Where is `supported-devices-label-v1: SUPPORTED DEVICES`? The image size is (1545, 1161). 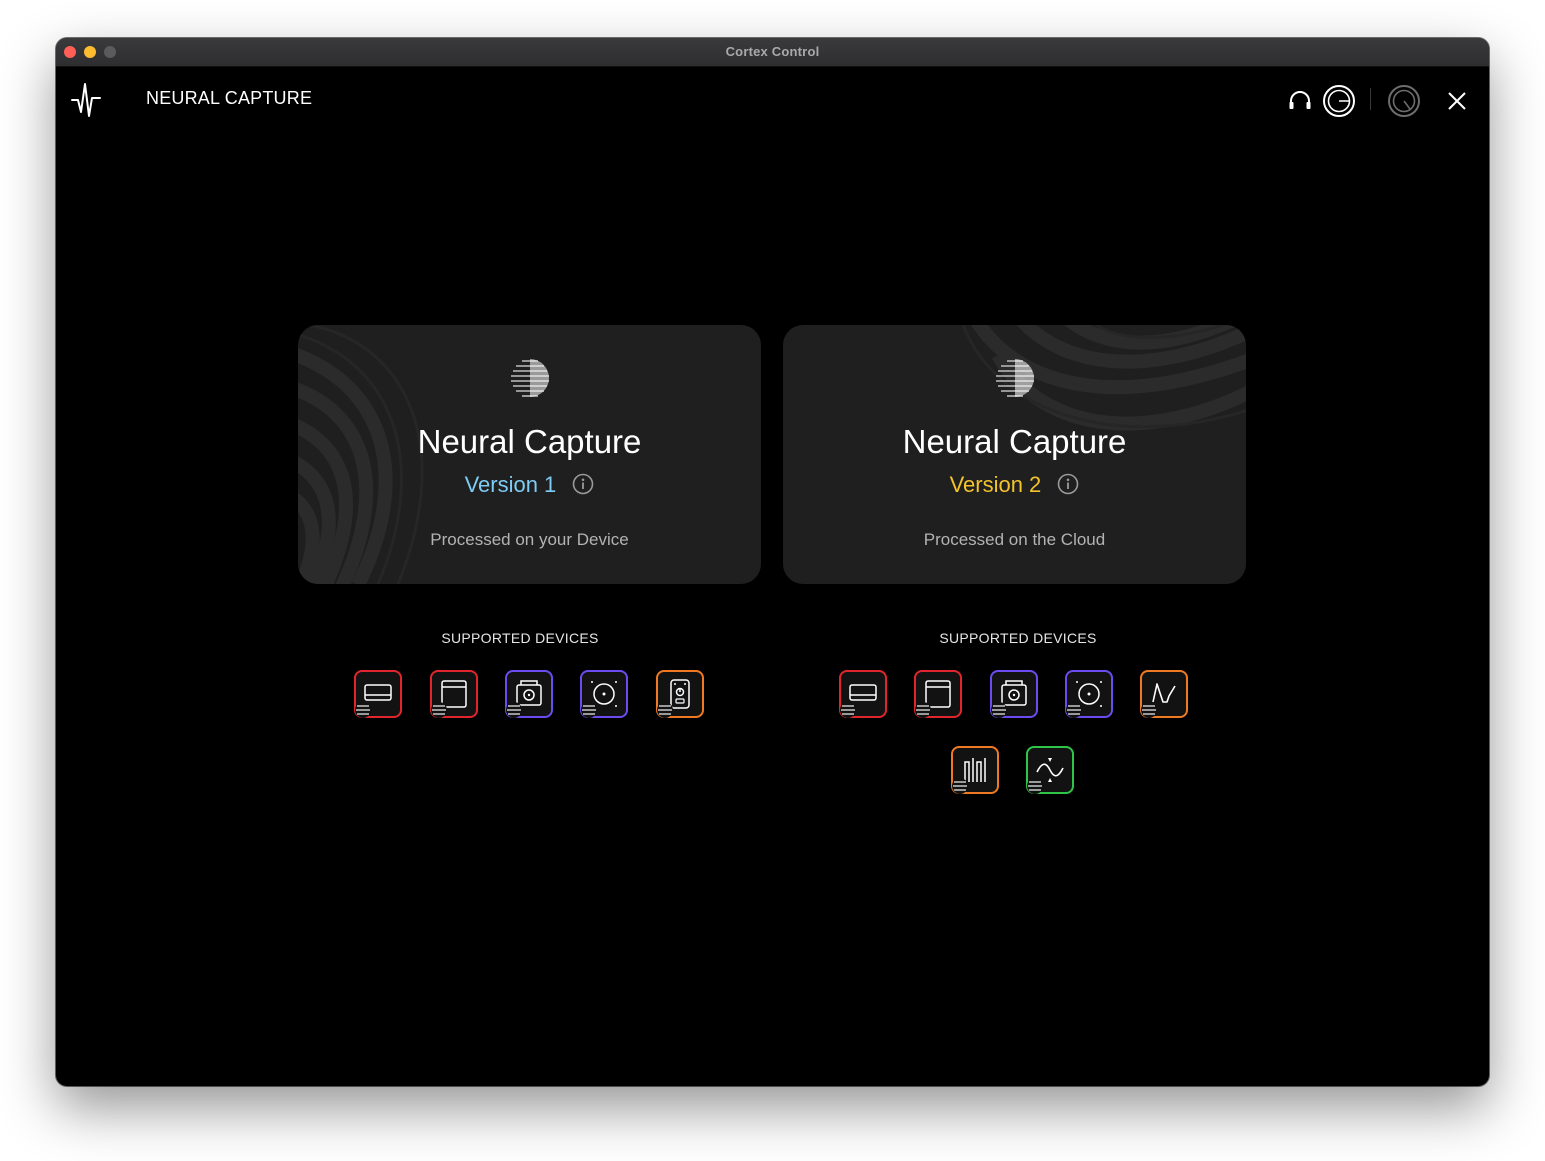 supported-devices-label-v1: SUPPORTED DEVICES is located at coordinates (520, 638).